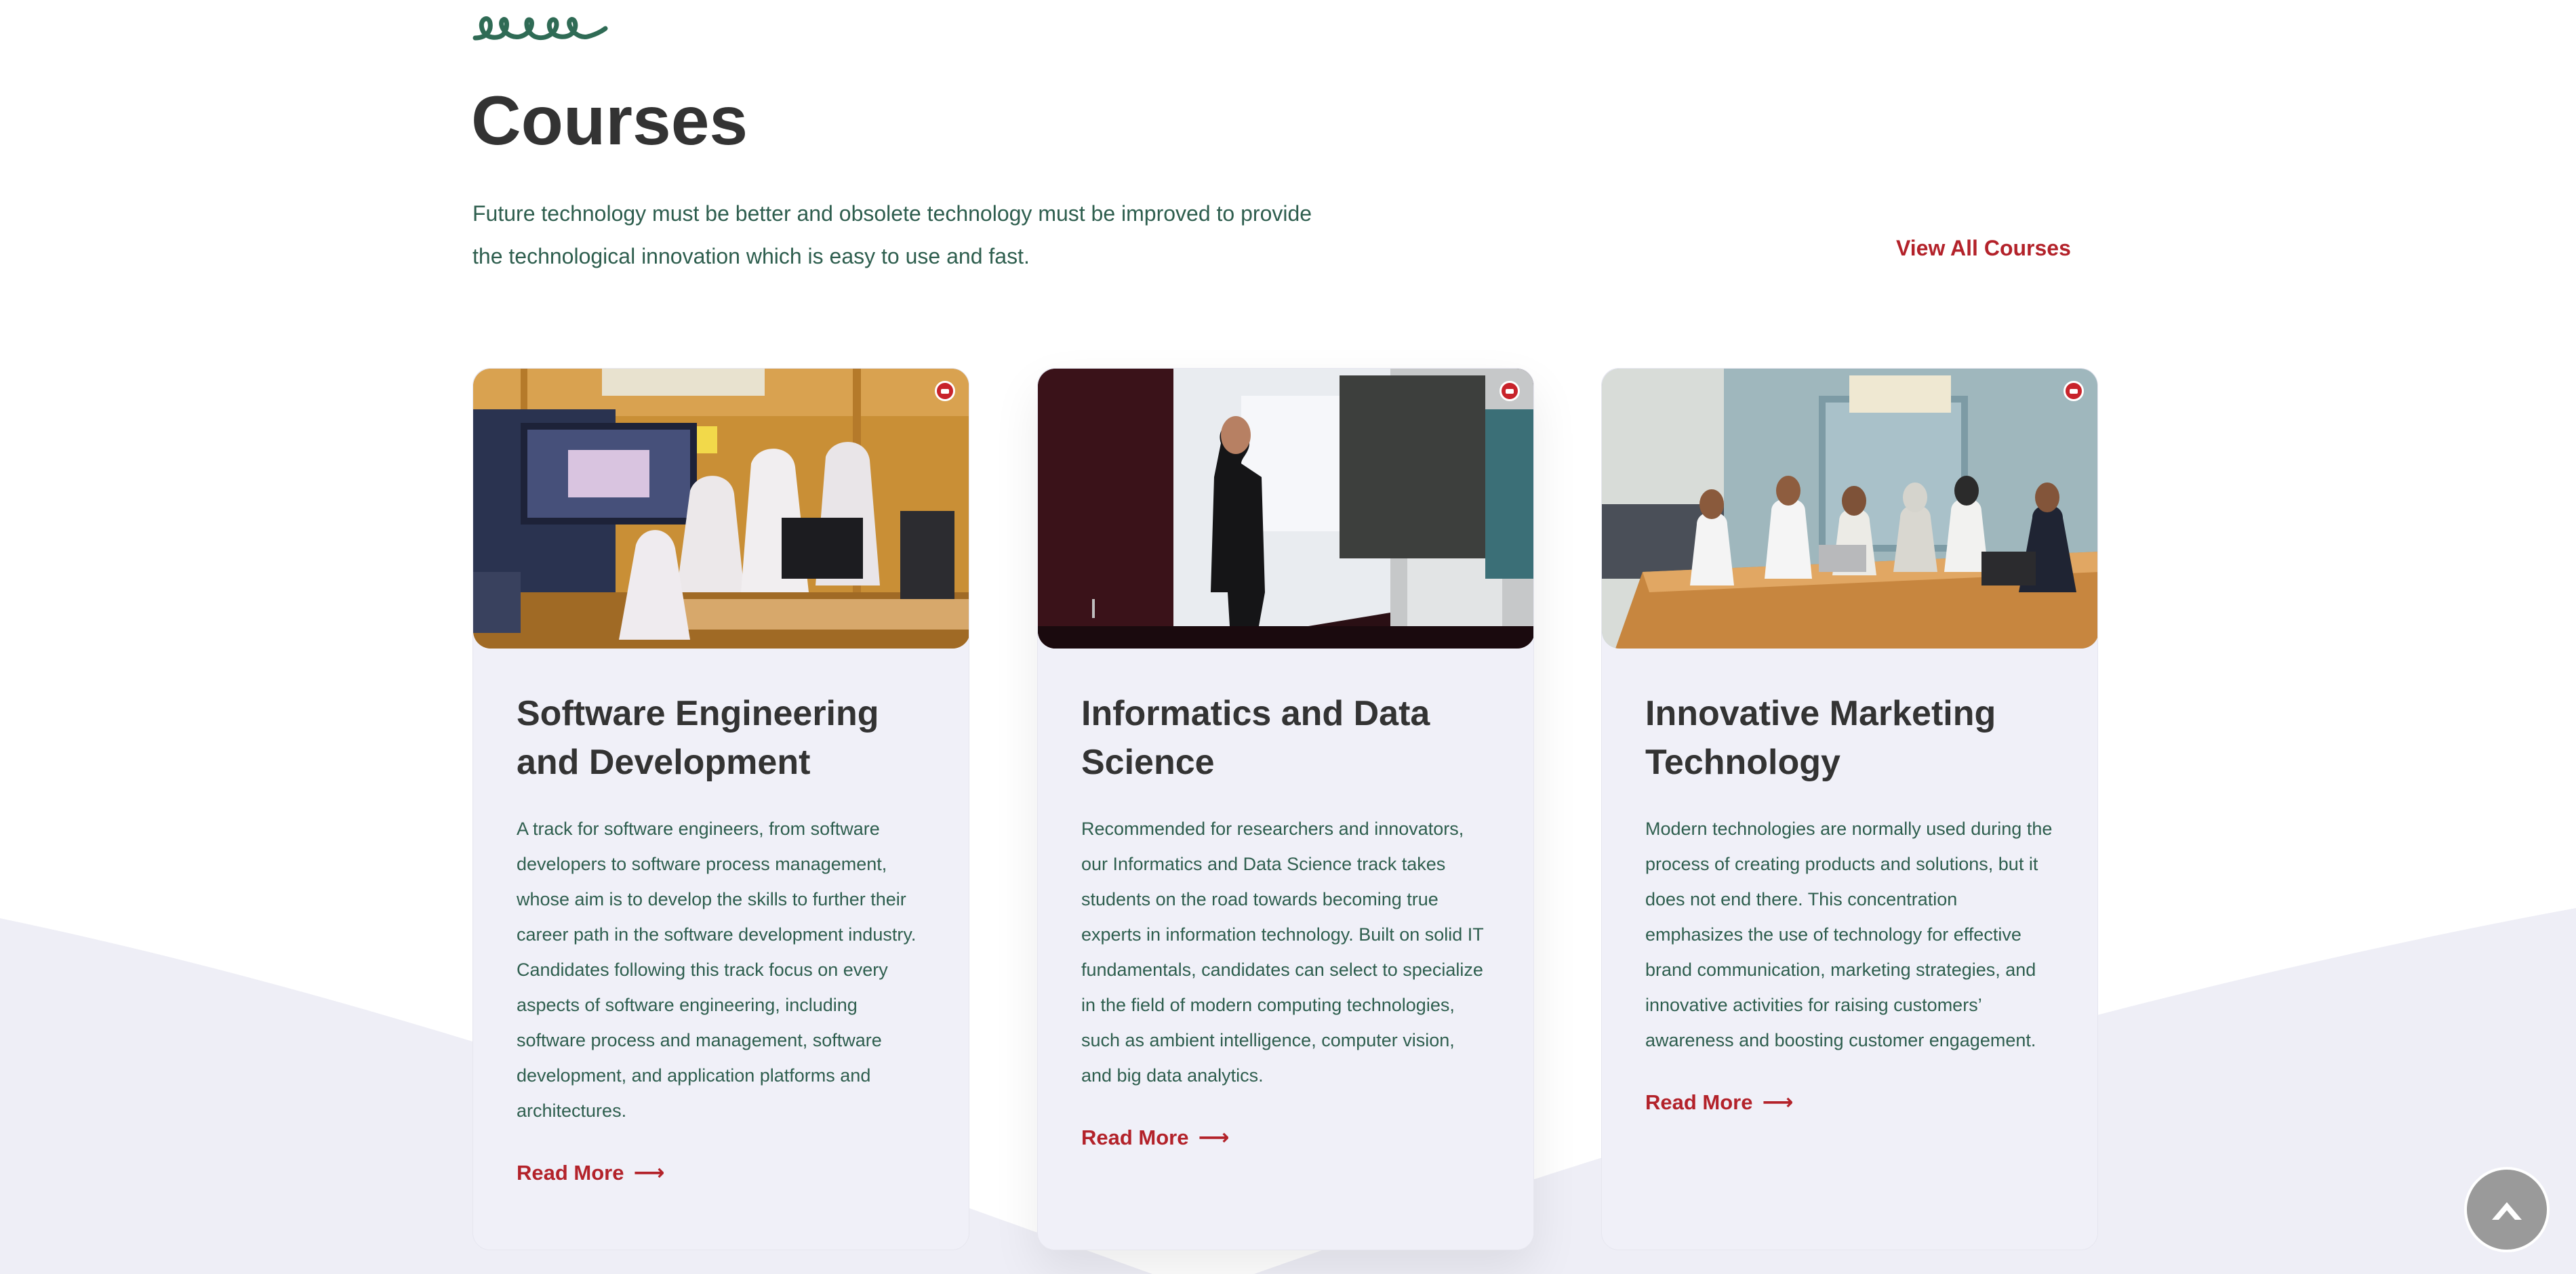  I want to click on chevron-up-icon, so click(2507, 1211).